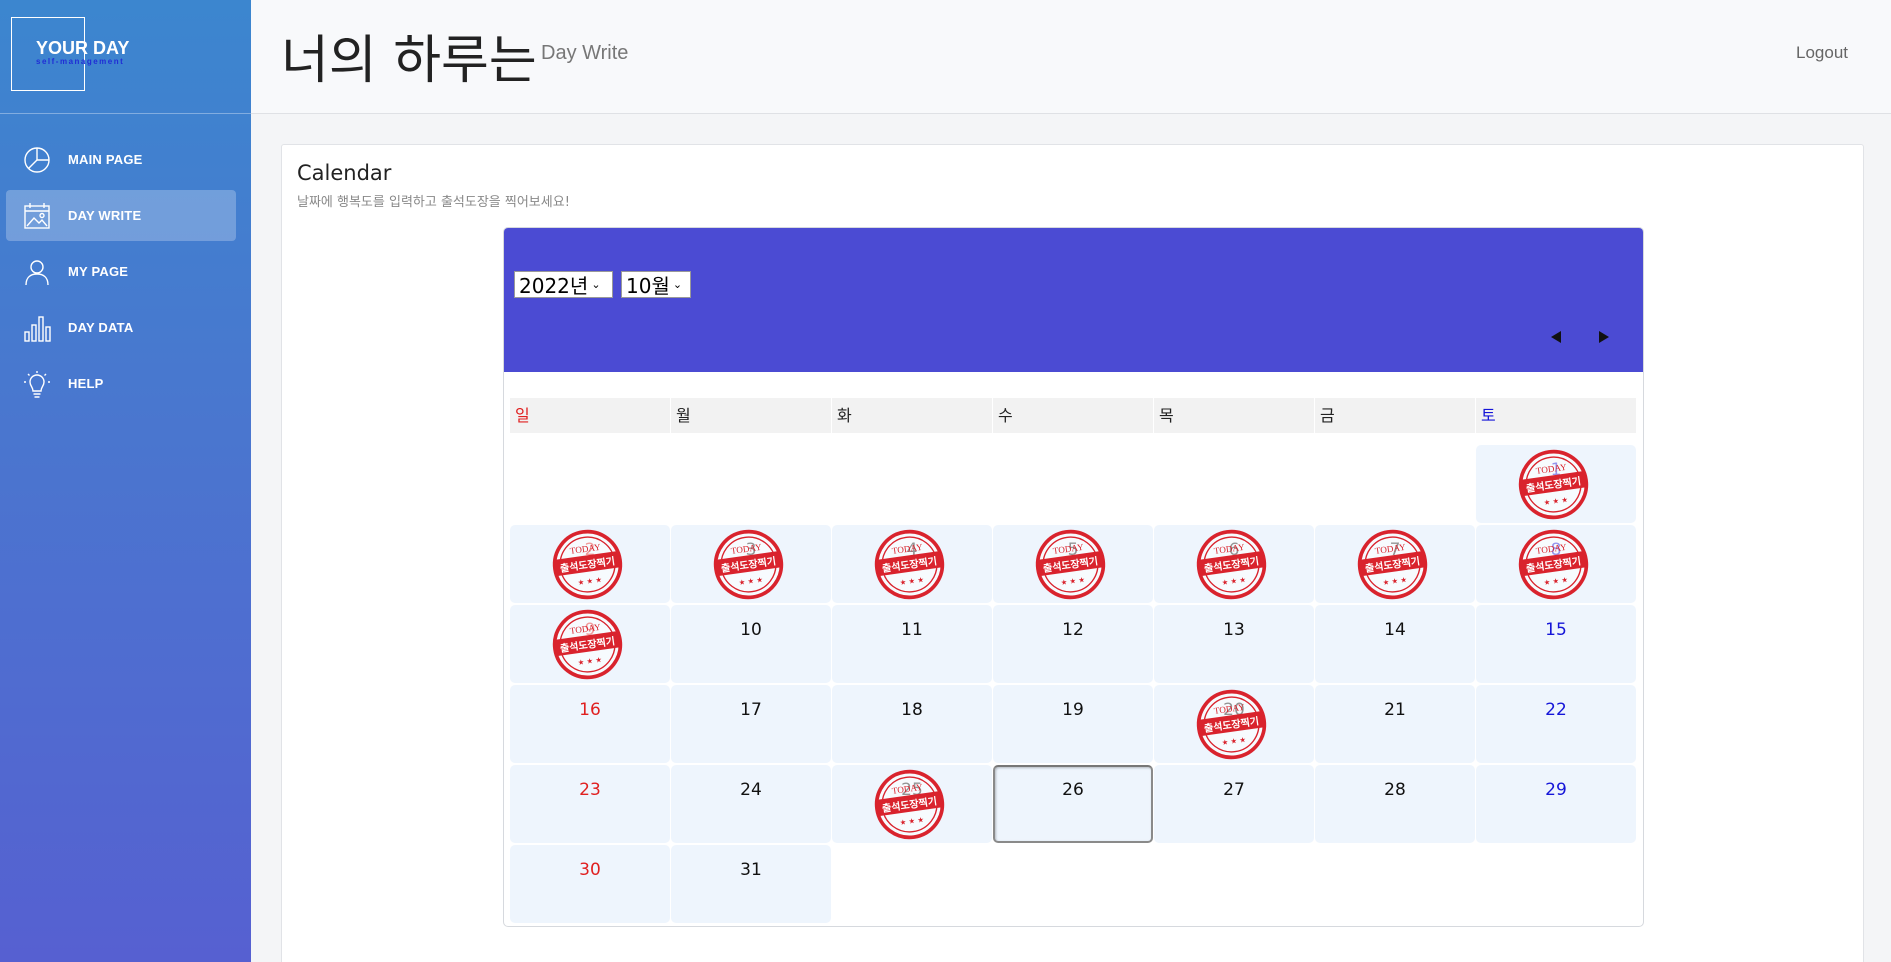 Image resolution: width=1891 pixels, height=962 pixels. I want to click on calendar-day-cell: 28, so click(1395, 804).